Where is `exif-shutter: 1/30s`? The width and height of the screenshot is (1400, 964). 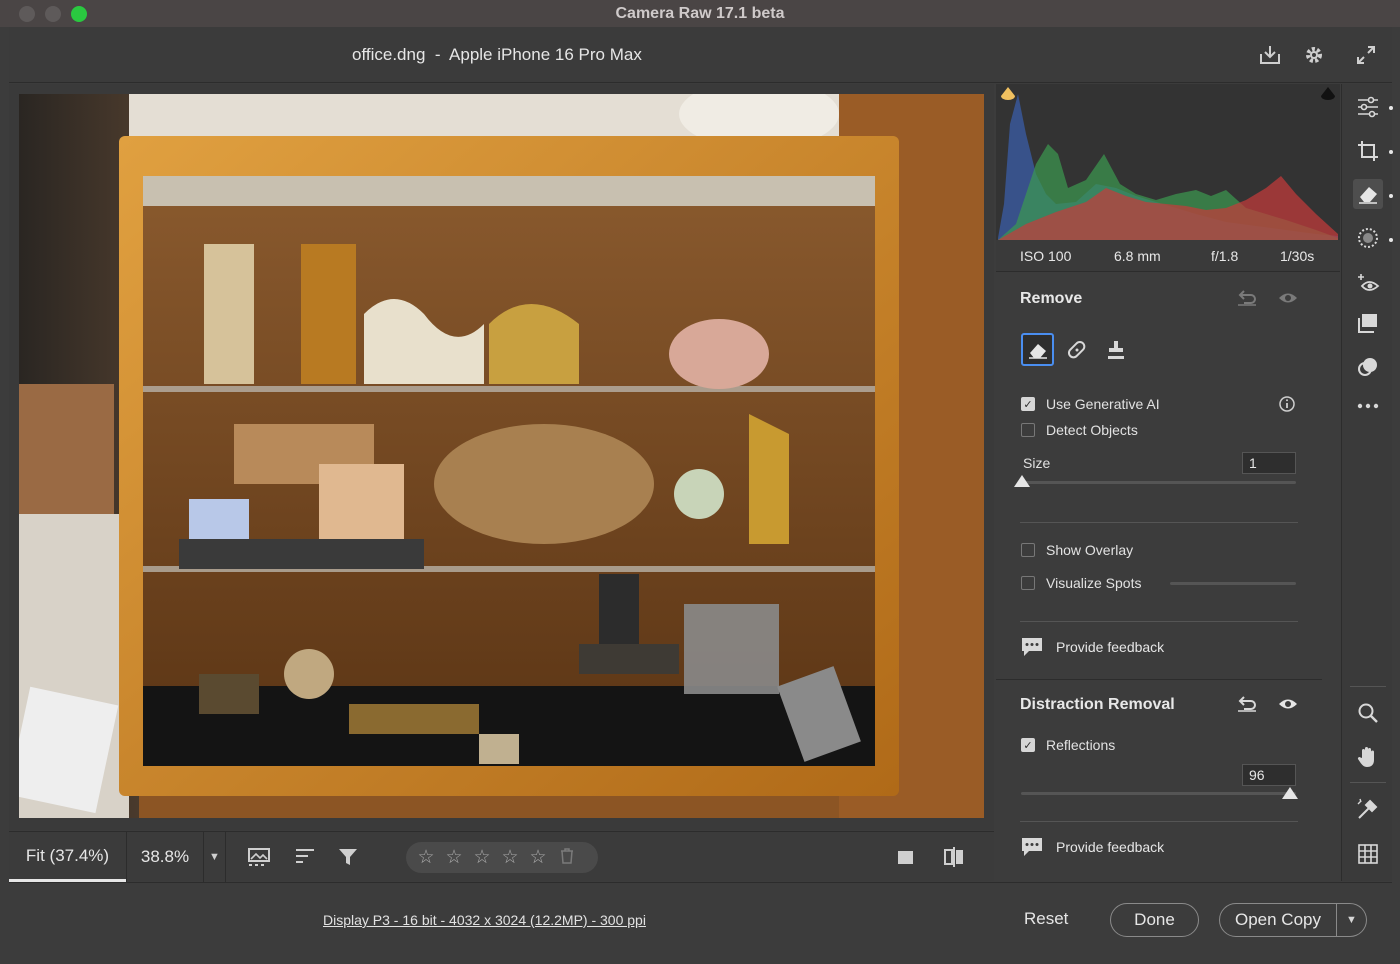 exif-shutter: 1/30s is located at coordinates (1297, 256).